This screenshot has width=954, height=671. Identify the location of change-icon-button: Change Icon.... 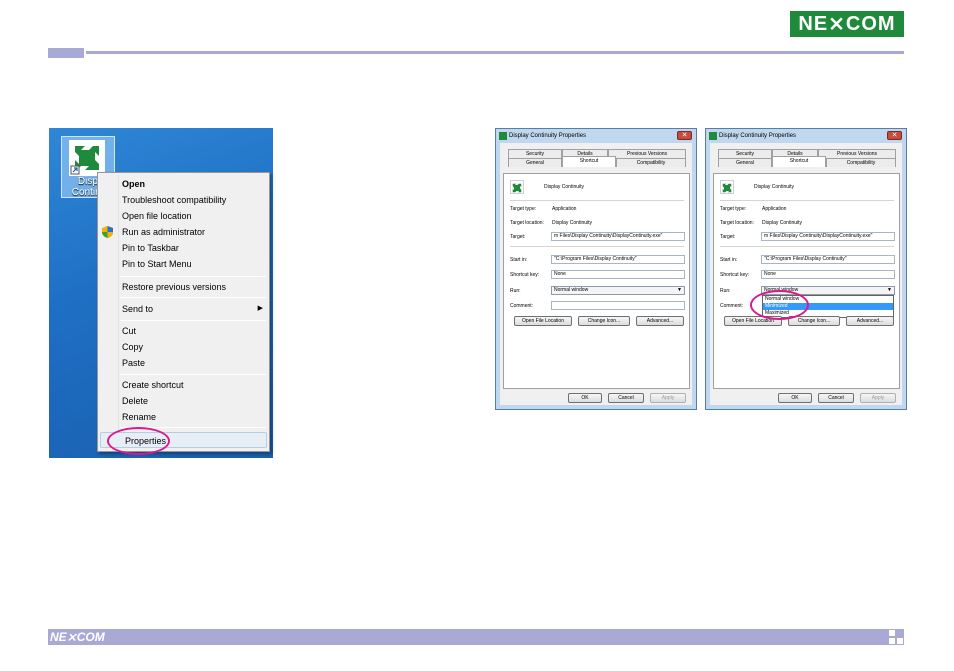
(604, 321).